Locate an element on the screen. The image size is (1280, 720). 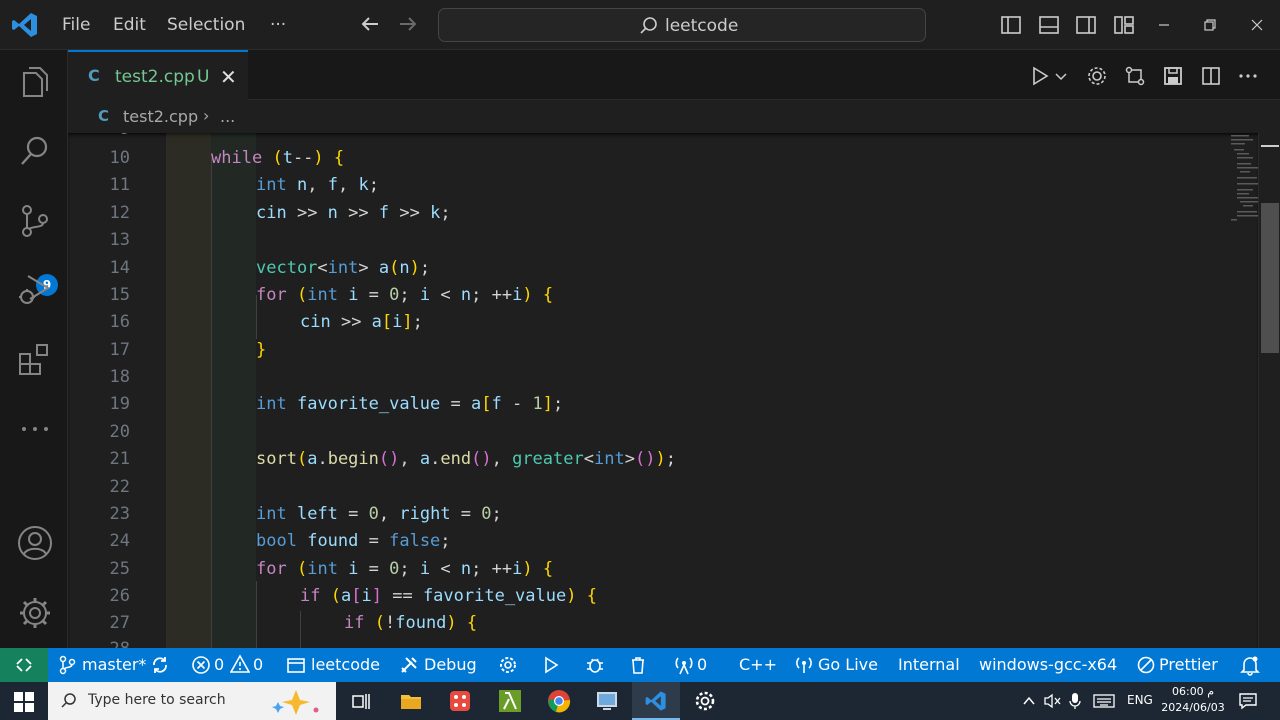
toggle-secondary-sidebar-icon is located at coordinates (1086, 25).